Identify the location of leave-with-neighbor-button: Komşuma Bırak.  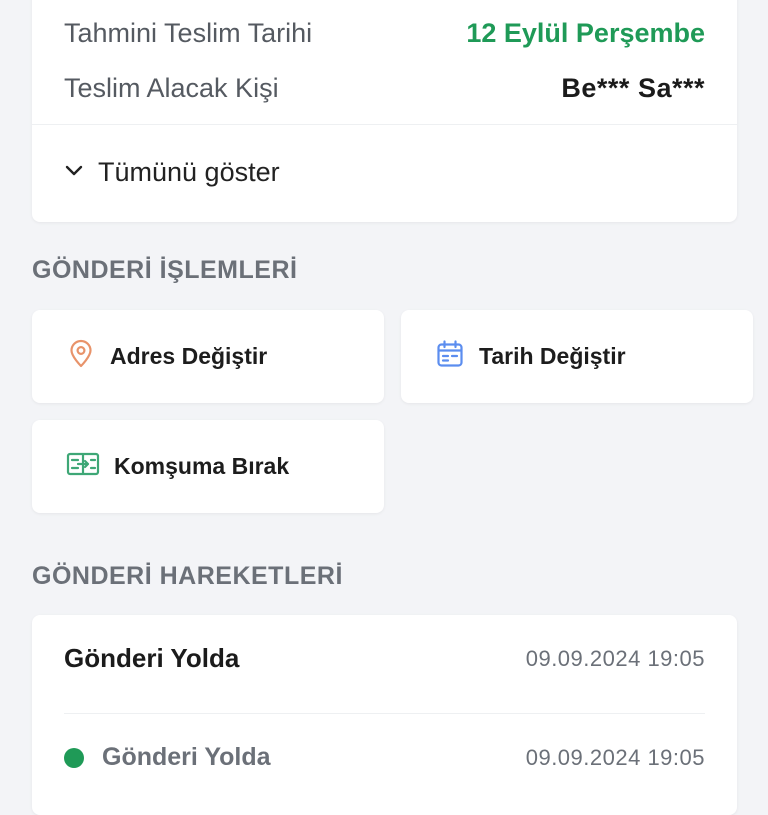
(208, 466).